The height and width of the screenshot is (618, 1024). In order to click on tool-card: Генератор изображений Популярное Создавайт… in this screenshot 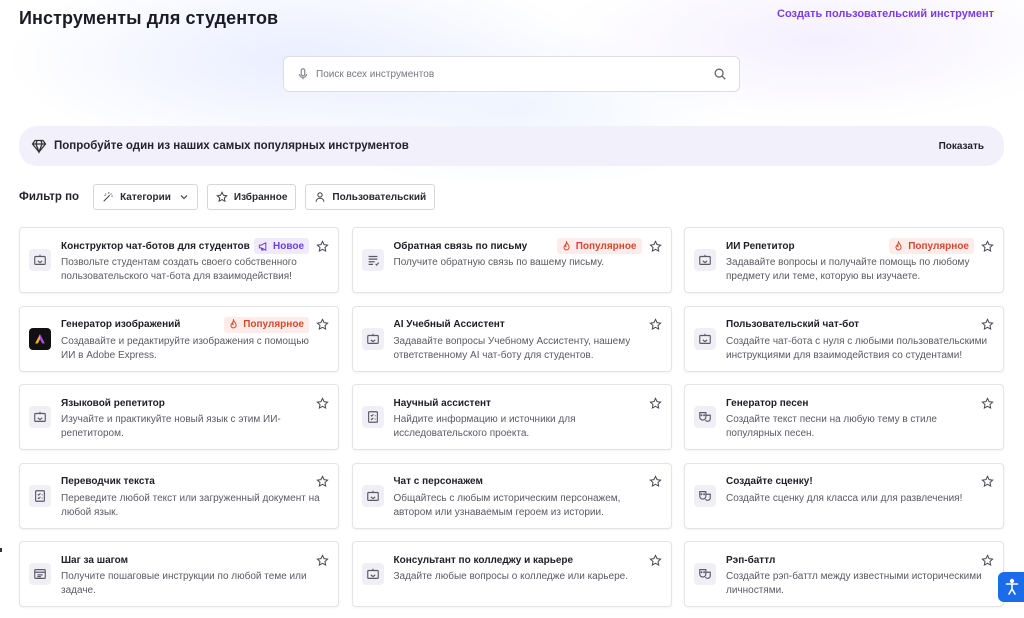, I will do `click(179, 338)`.